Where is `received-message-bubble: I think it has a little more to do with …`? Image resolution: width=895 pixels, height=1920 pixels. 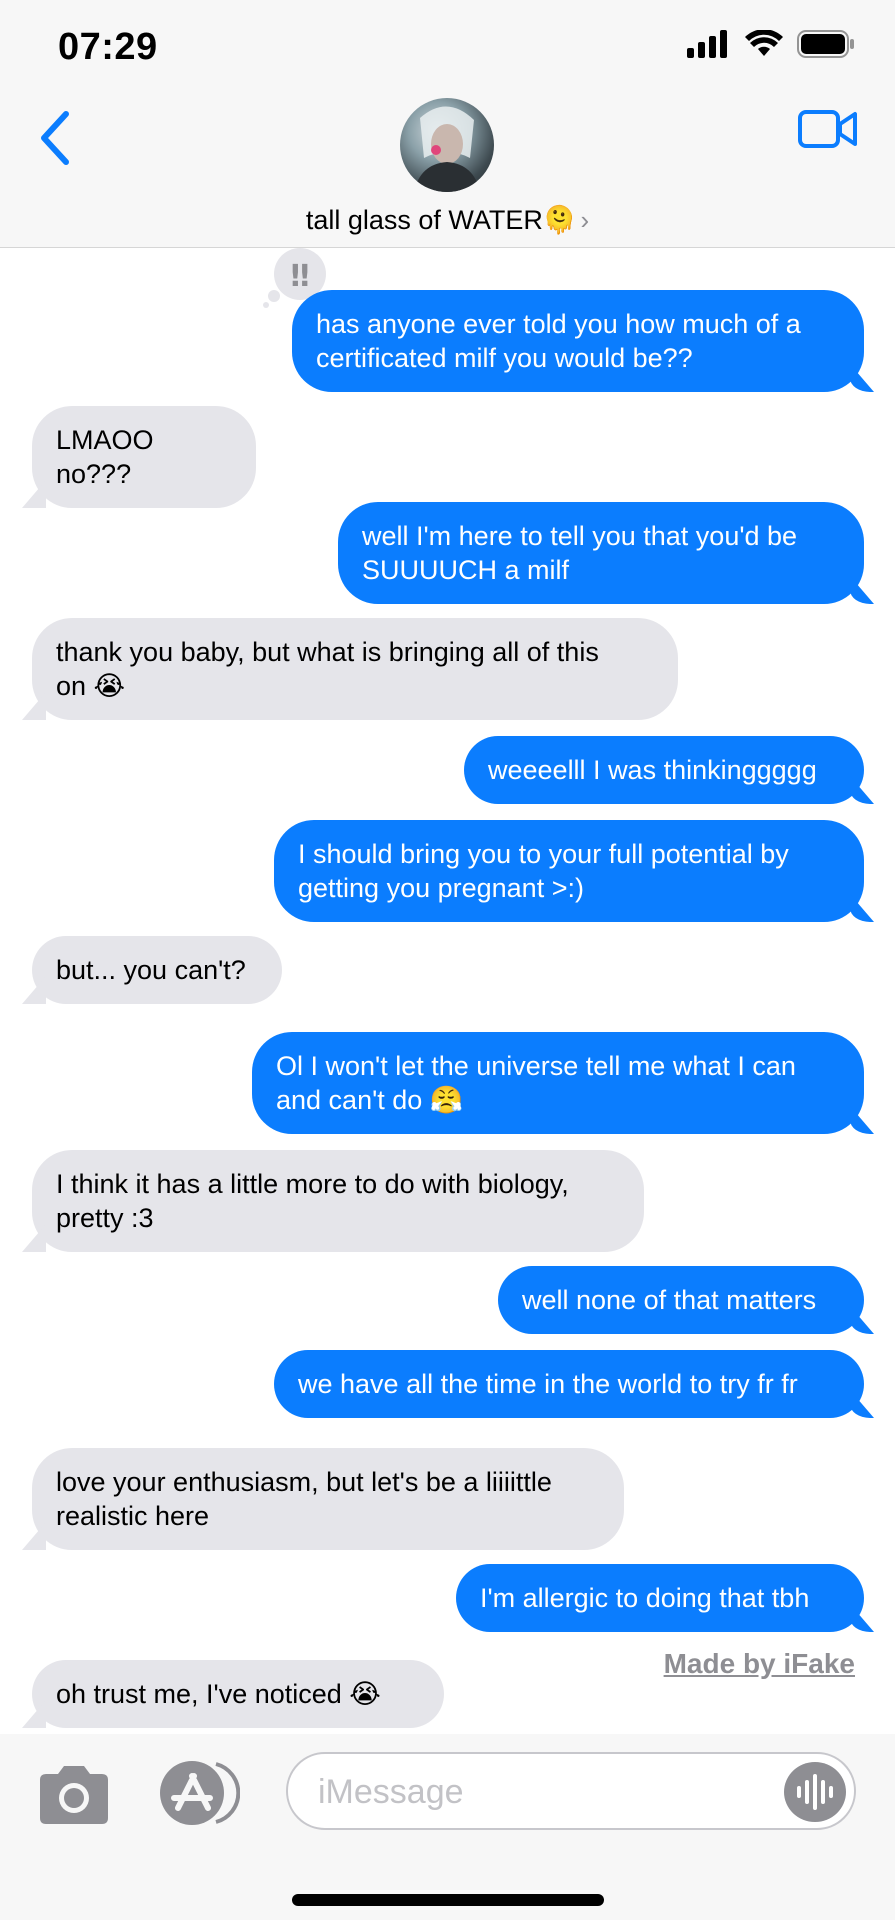
received-message-bubble: I think it has a little more to do with … is located at coordinates (338, 1201).